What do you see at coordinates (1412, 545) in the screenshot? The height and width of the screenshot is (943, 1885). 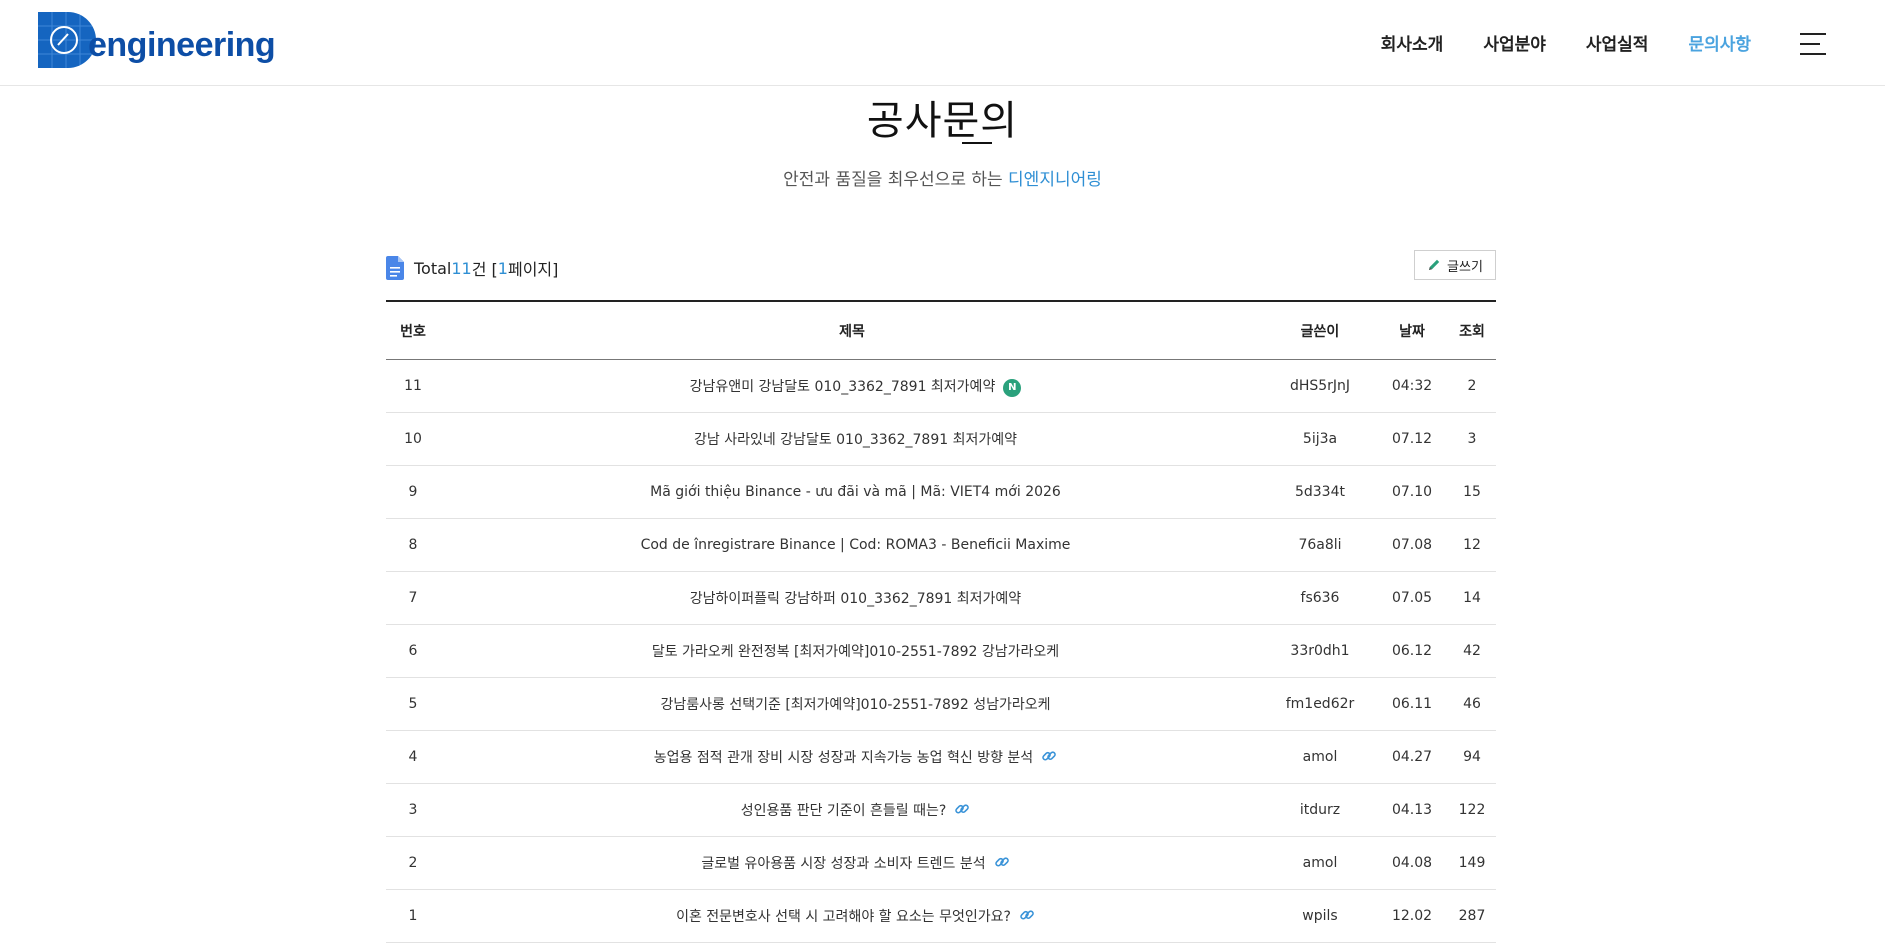 I see `row-date: 07.08` at bounding box center [1412, 545].